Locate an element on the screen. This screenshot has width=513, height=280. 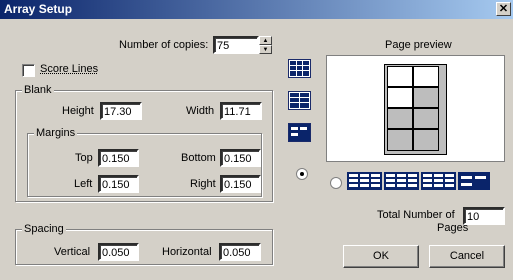
radio-portrait is located at coordinates (302, 174).